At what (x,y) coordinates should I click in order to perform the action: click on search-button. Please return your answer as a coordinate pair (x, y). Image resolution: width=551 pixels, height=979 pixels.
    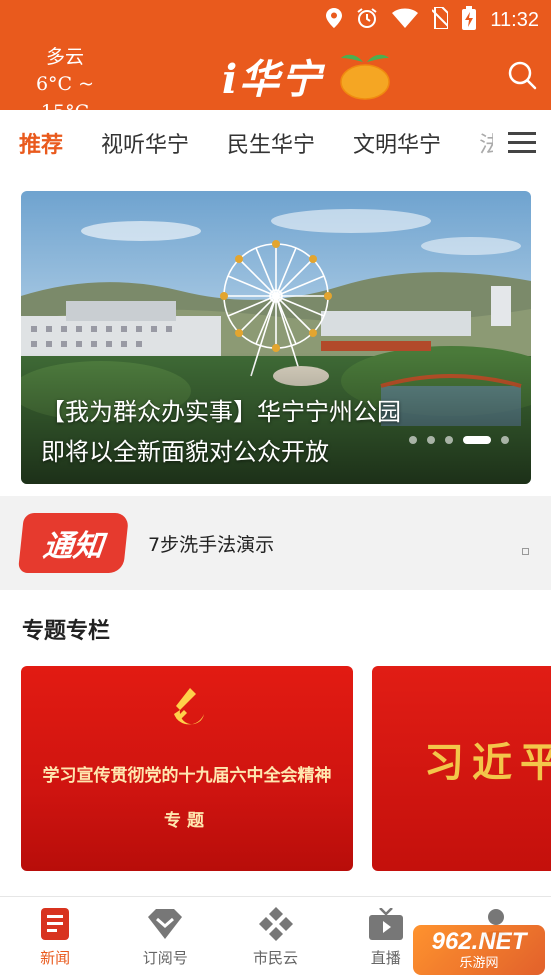
    Looking at the image, I should click on (522, 75).